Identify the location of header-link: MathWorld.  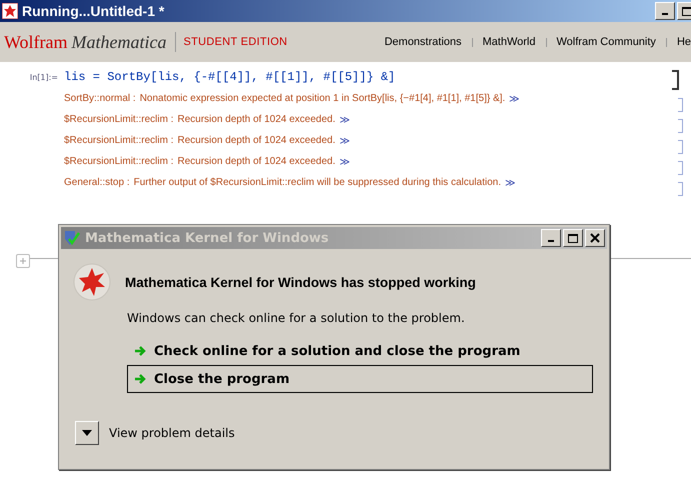
(509, 42).